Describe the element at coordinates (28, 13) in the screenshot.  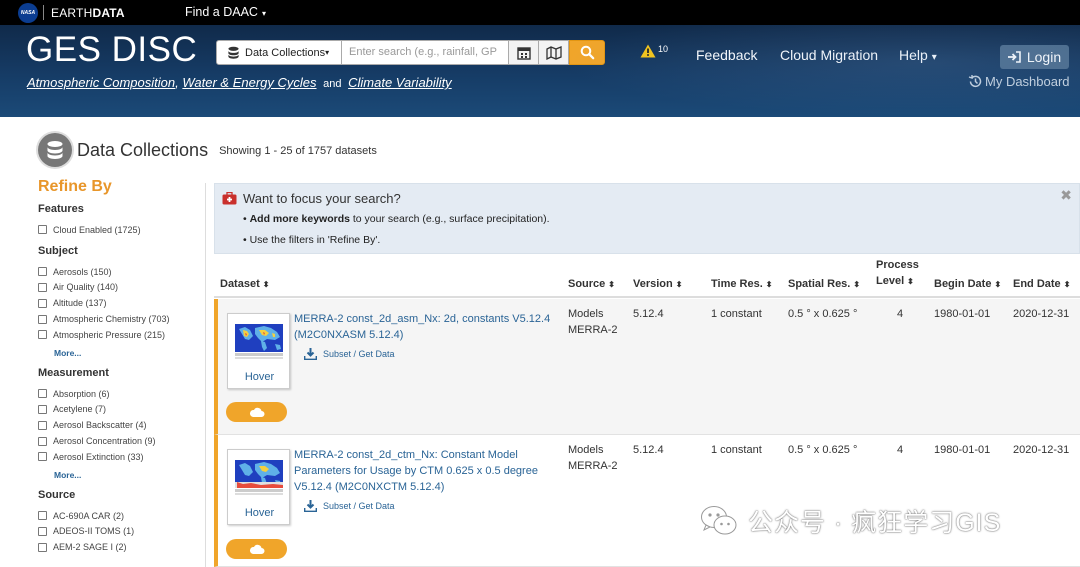
I see `nasa-logo: NASA` at that location.